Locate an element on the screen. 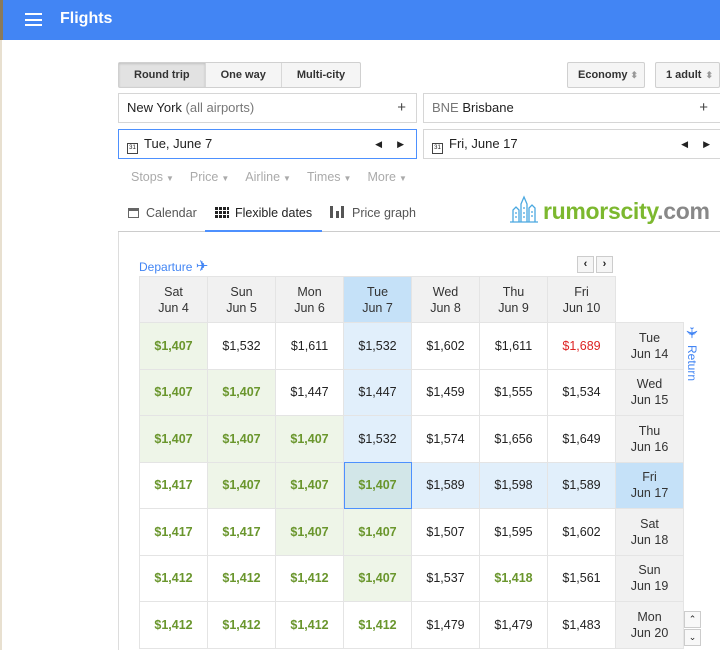 The image size is (720, 650). price-cell: $1,689 is located at coordinates (581, 346).